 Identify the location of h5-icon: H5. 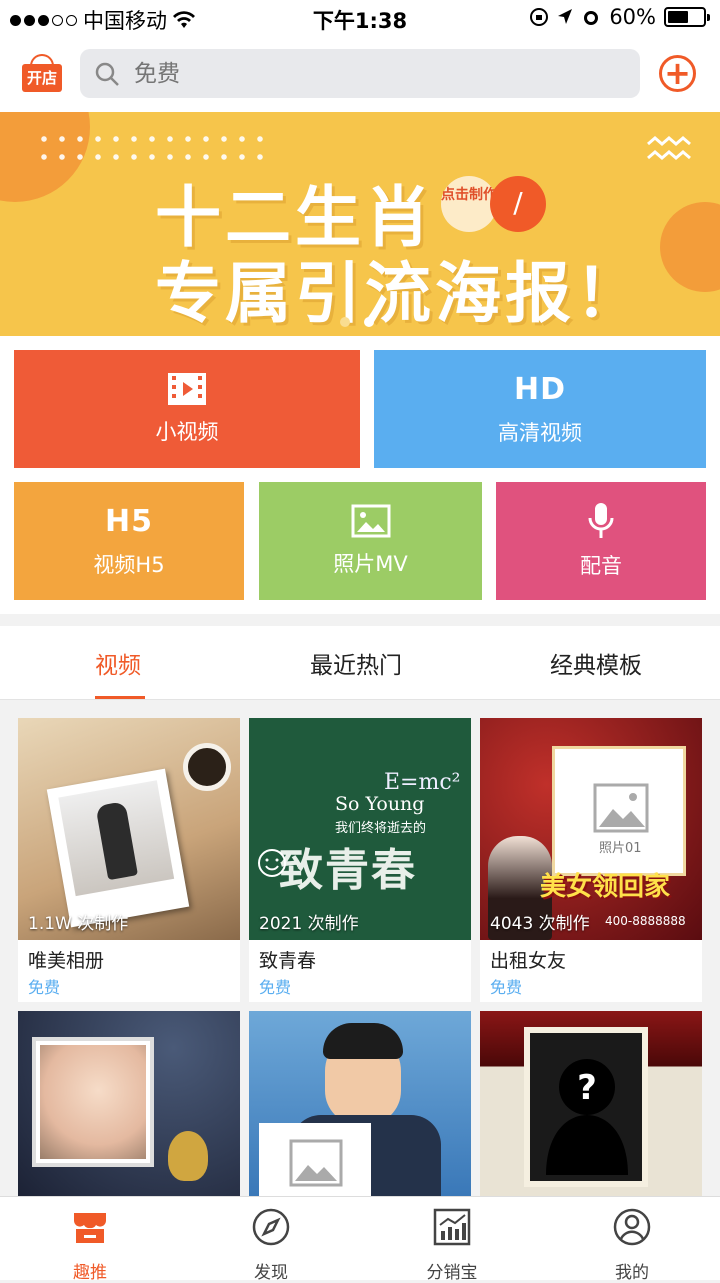
(129, 521).